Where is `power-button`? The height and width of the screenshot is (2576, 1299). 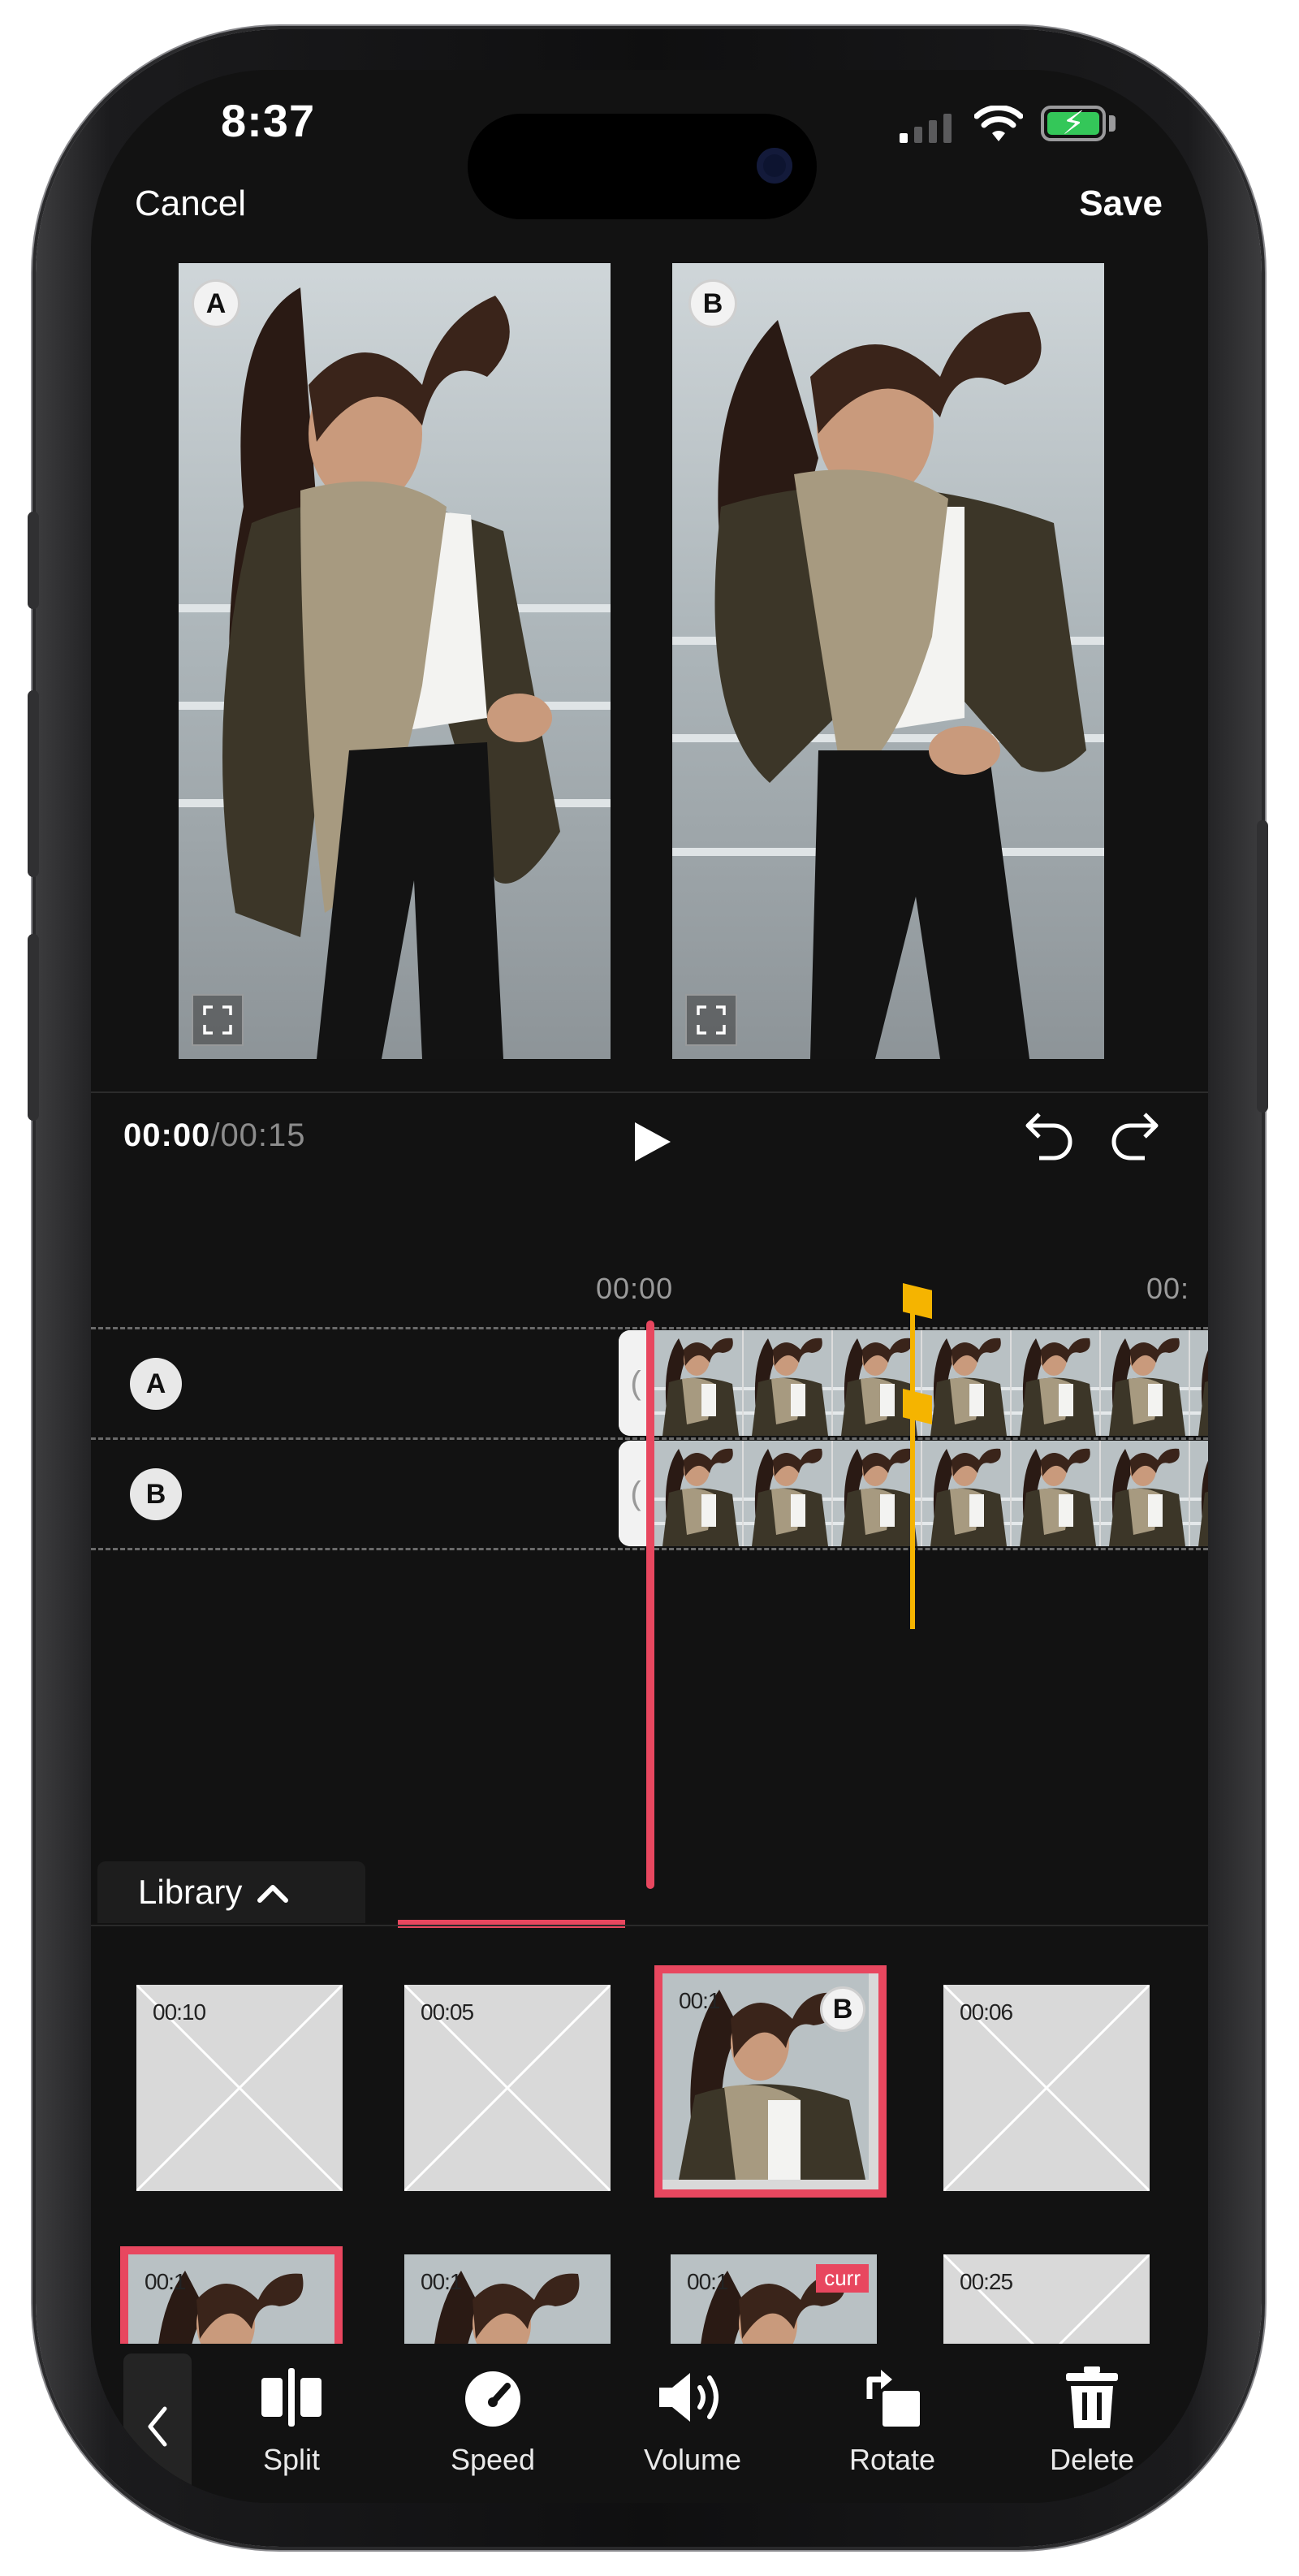 power-button is located at coordinates (1262, 967).